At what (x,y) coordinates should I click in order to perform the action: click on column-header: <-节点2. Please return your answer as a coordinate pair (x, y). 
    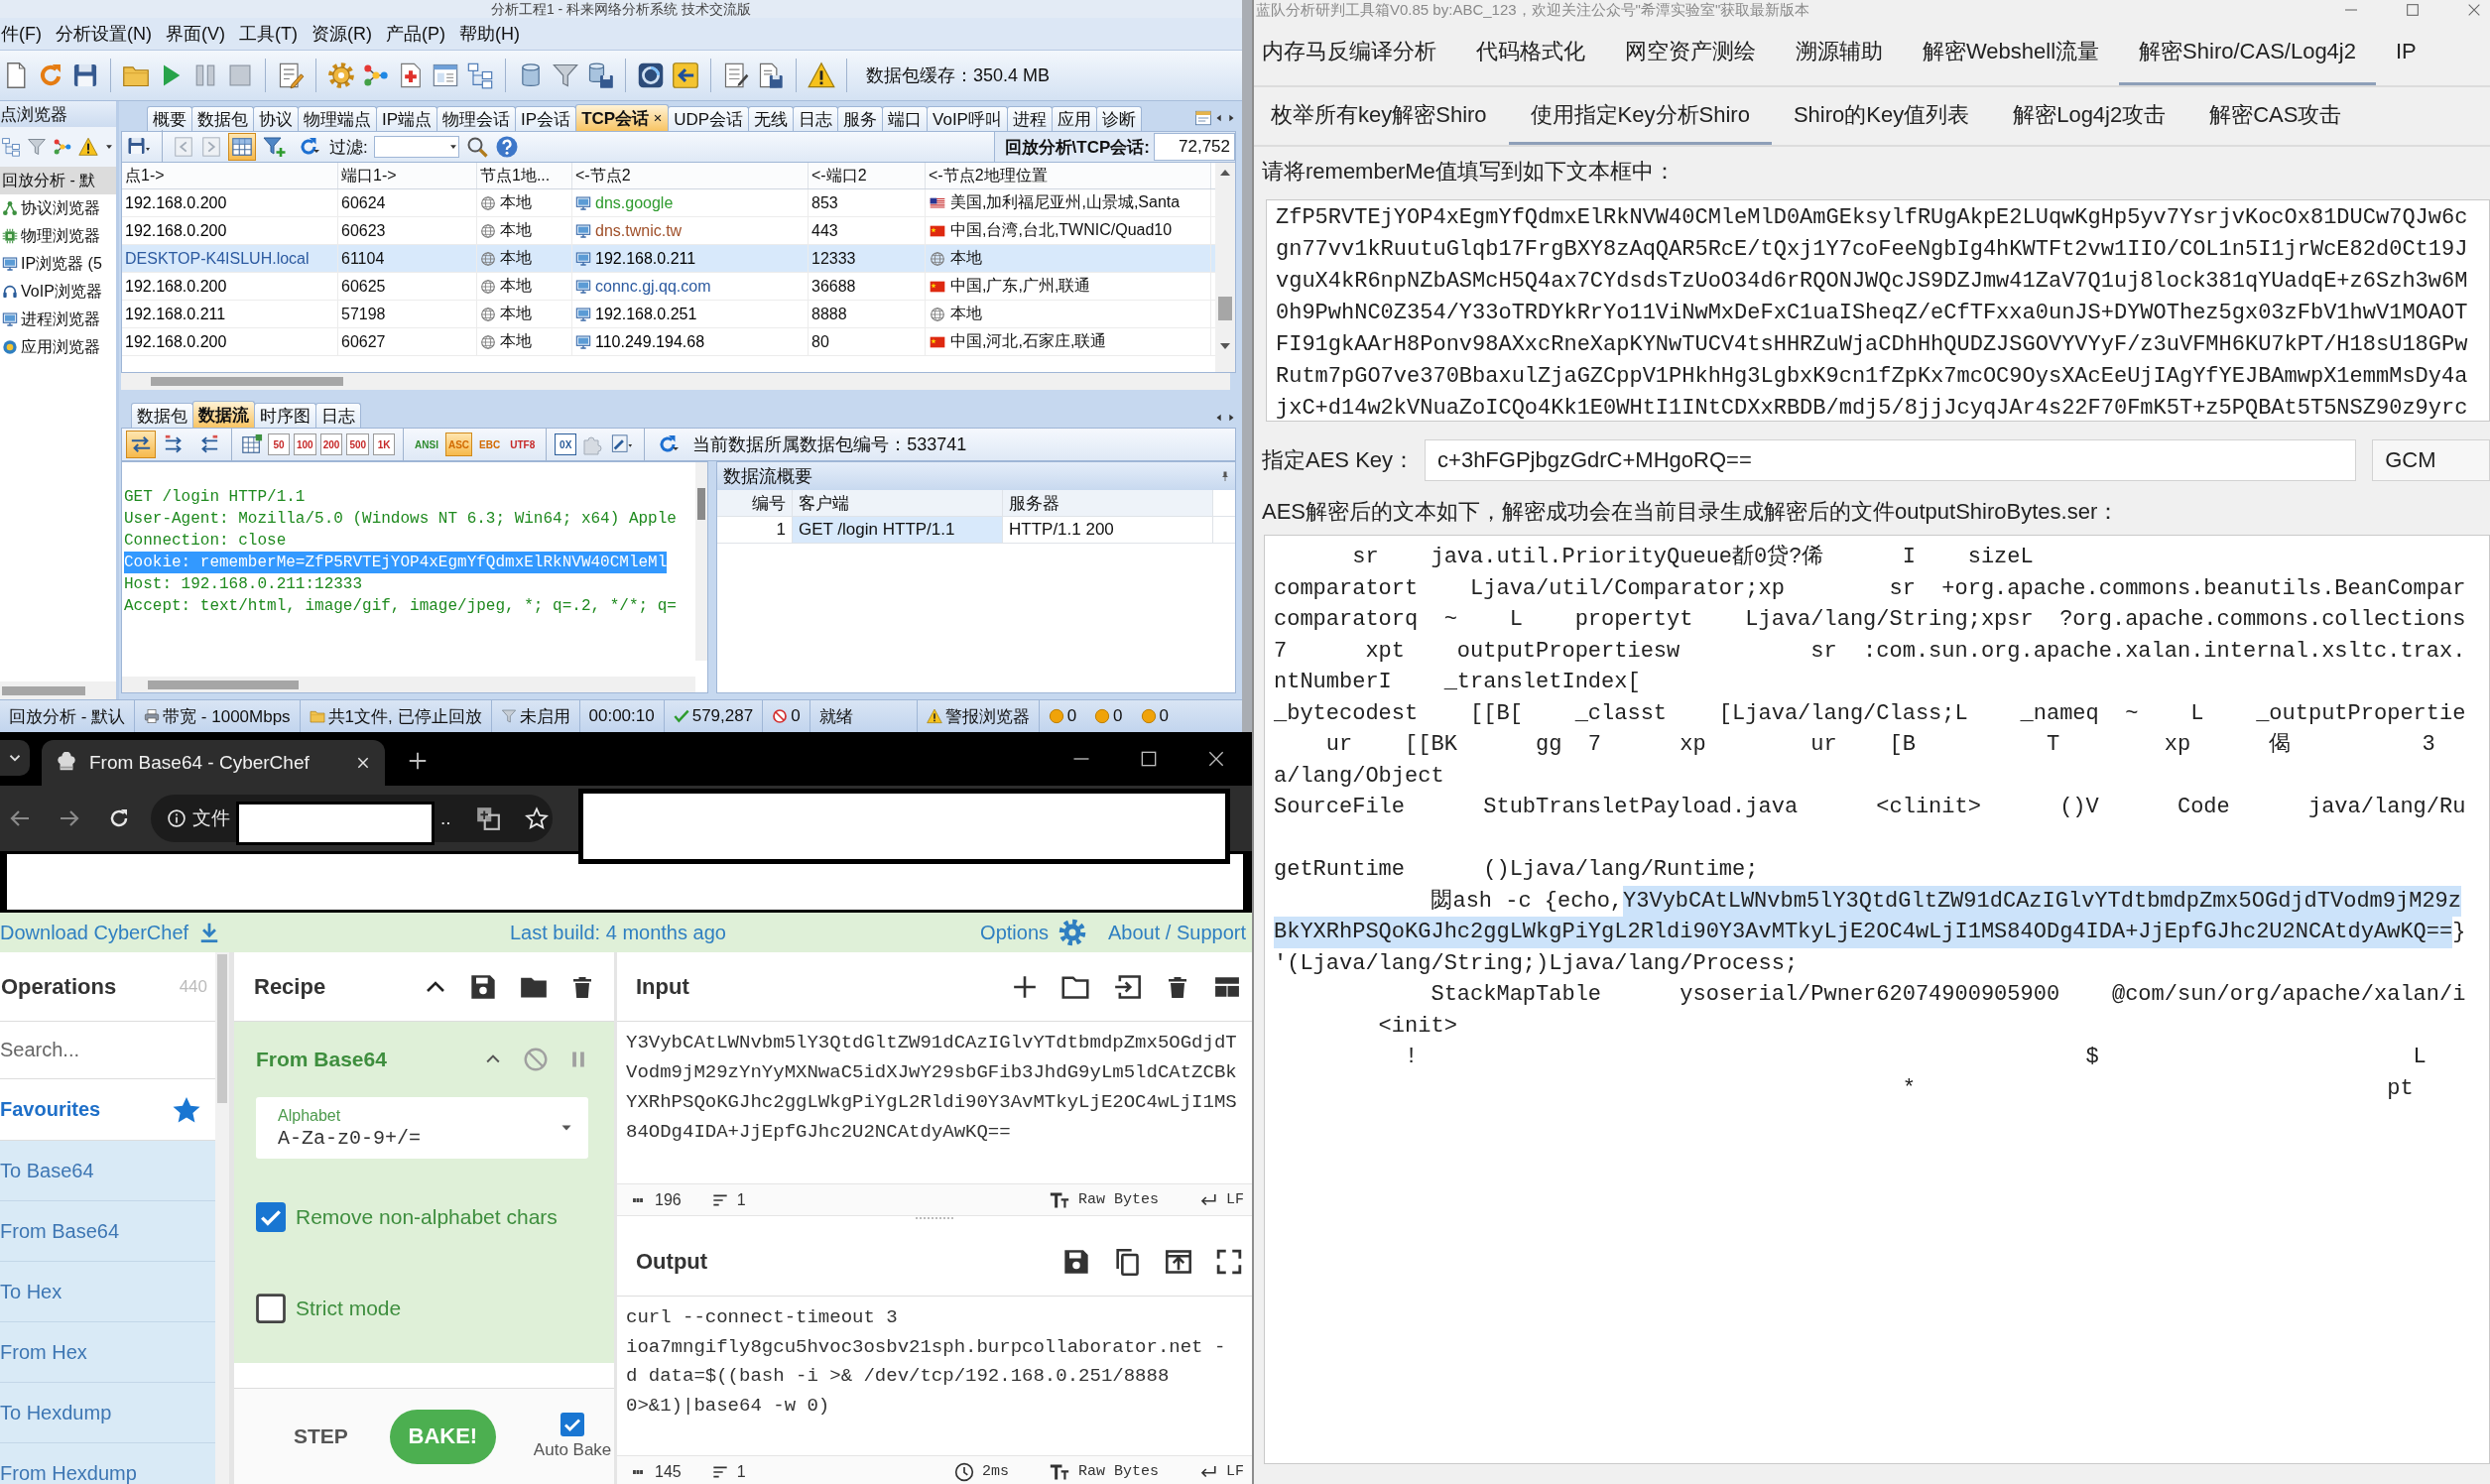
    Looking at the image, I should click on (690, 175).